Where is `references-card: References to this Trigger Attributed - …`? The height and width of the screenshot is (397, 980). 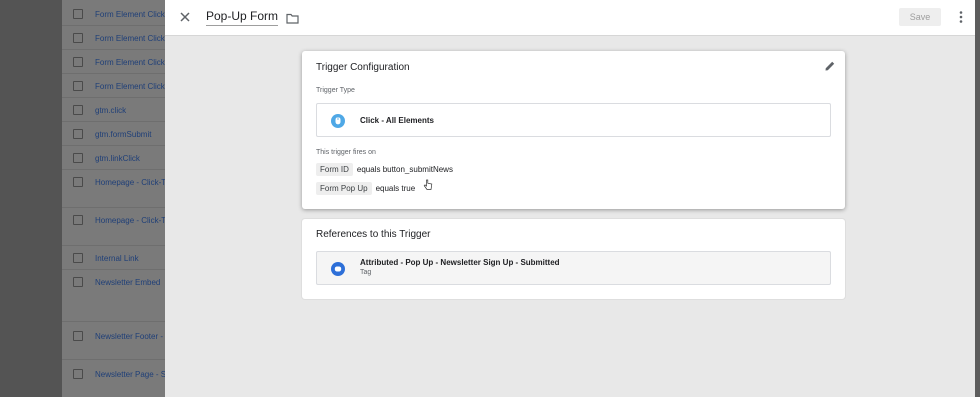
references-card: References to this Trigger Attributed - … is located at coordinates (573, 259).